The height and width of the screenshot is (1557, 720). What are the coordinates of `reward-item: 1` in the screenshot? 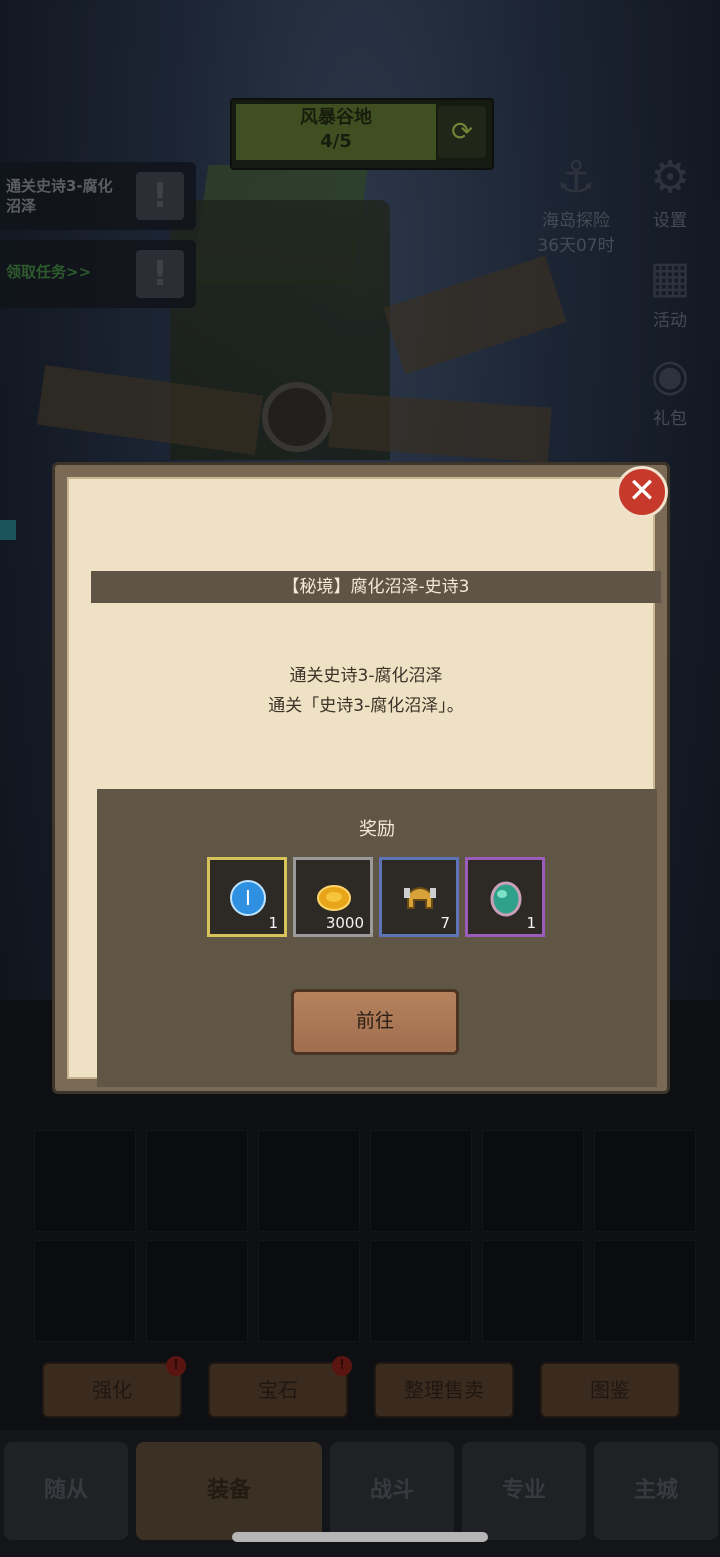 It's located at (505, 897).